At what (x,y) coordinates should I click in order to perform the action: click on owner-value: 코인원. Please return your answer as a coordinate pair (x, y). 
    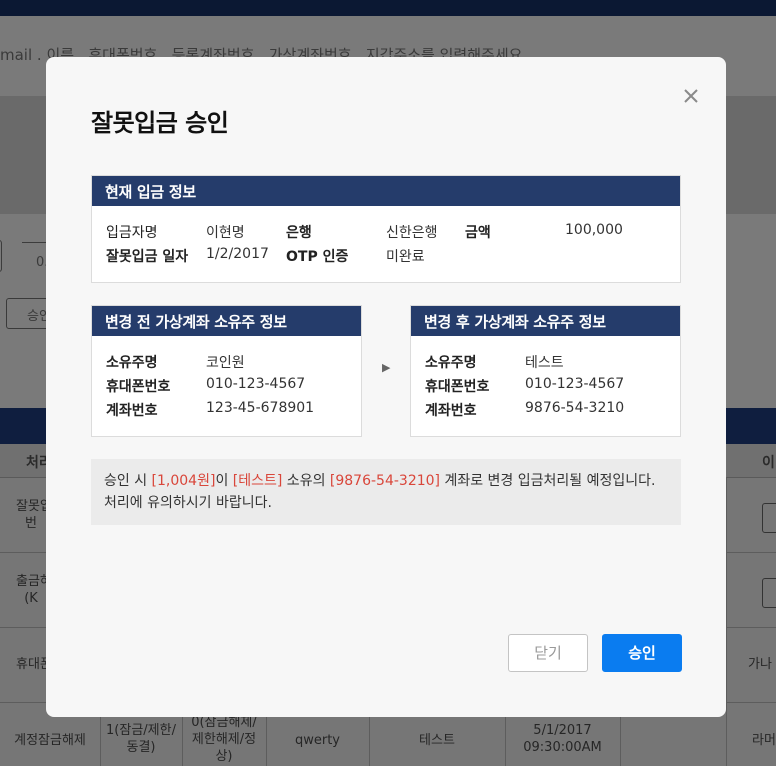
    Looking at the image, I should click on (225, 363).